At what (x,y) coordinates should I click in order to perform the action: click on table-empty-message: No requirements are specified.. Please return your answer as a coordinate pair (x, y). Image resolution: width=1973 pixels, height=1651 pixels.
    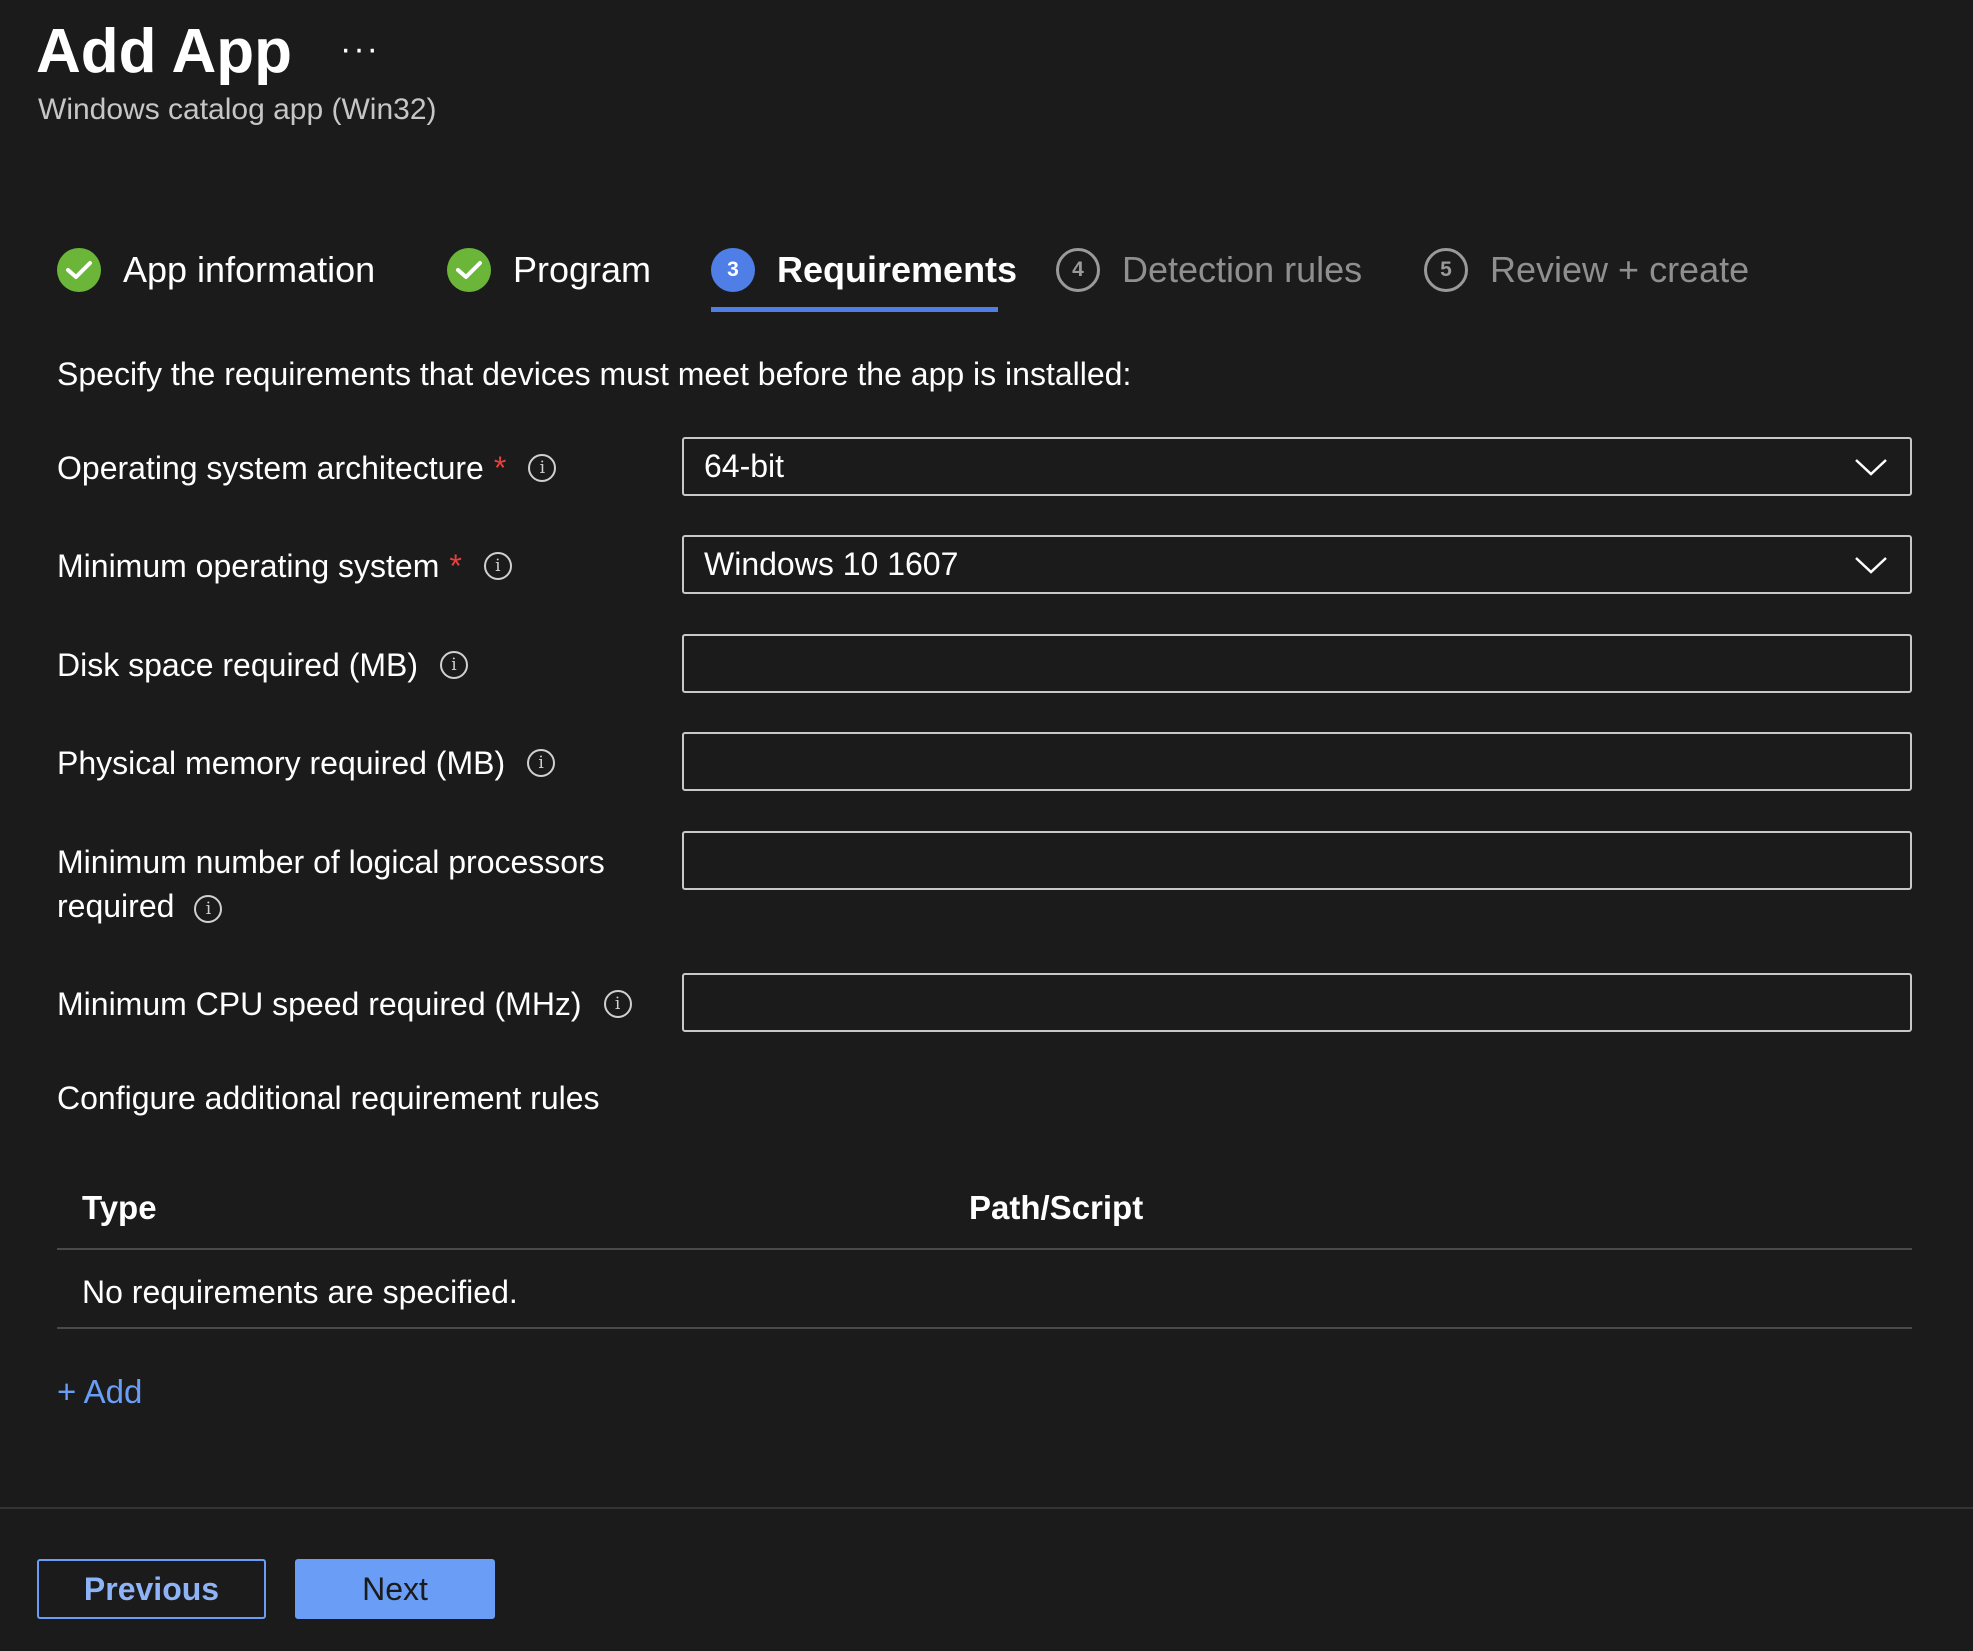
    Looking at the image, I should click on (300, 1292).